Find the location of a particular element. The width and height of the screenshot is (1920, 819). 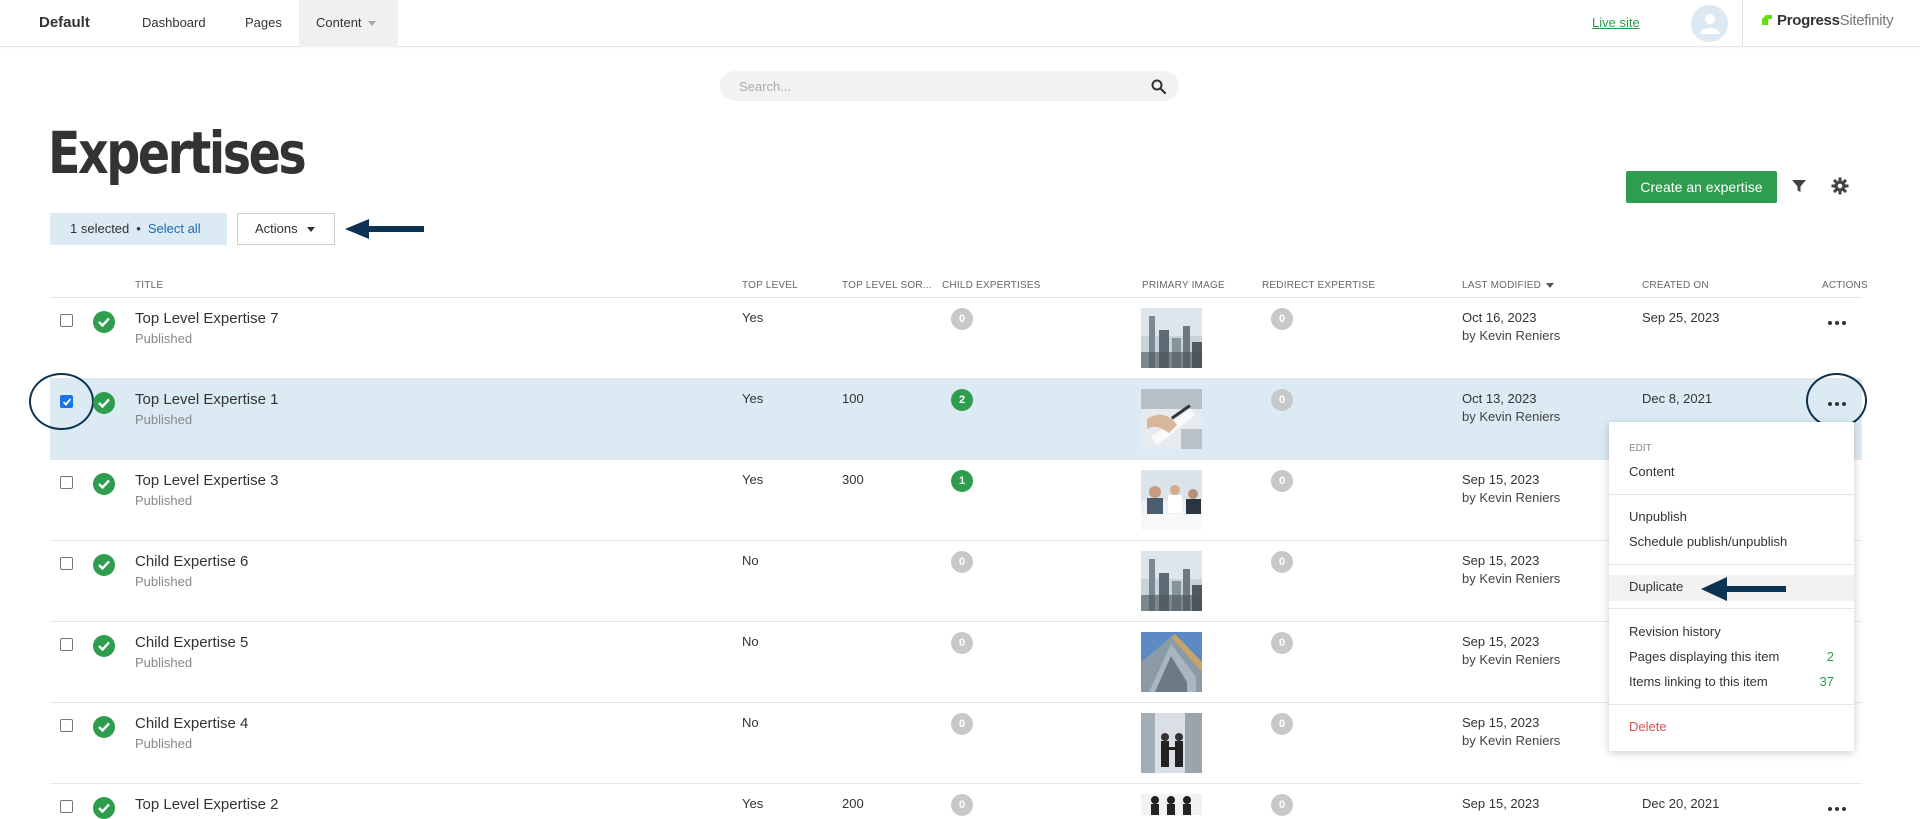

column-header-last-modified: LAST MODIFIED is located at coordinates (1508, 285).